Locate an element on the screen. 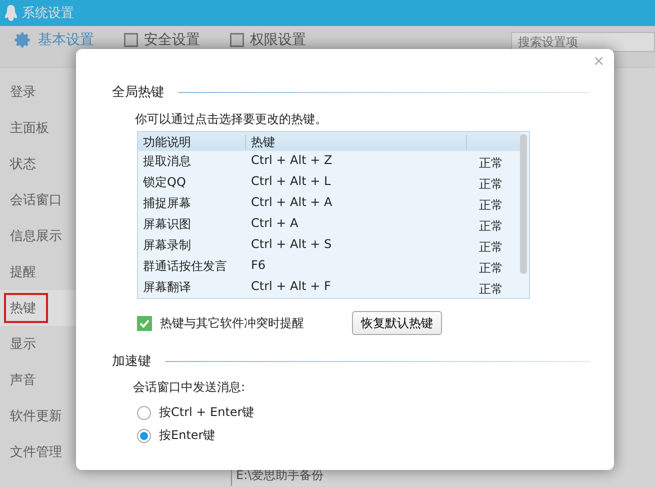 Image resolution: width=655 pixels, height=488 pixels. penguin-icon is located at coordinates (11, 13).